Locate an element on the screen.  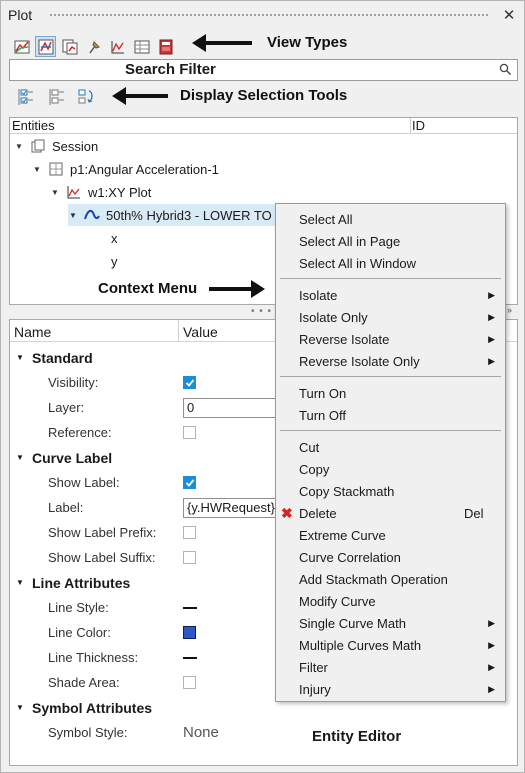
menu-item-label: Turn Off is located at coordinates (322, 415).